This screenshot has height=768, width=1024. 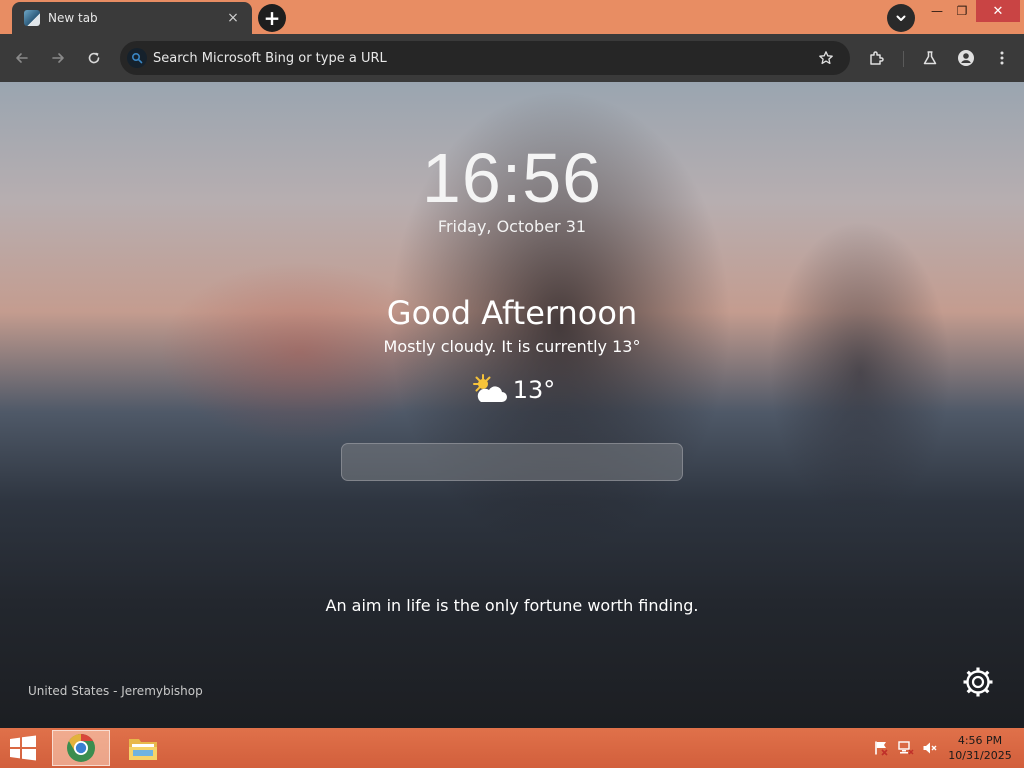 I want to click on clock-time: 16:56, so click(x=512, y=178).